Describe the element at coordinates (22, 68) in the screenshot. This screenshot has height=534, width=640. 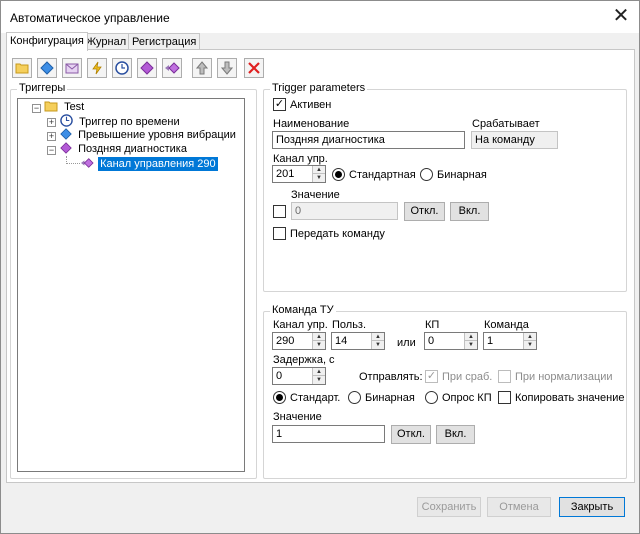
I see `new-folder-button` at that location.